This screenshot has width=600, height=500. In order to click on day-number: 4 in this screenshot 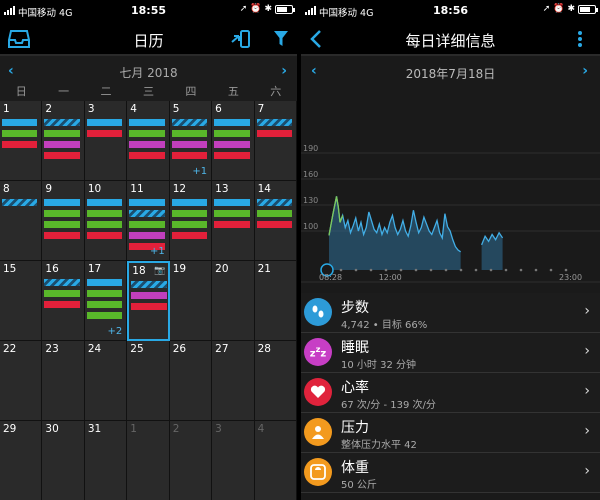, I will do `click(133, 109)`.